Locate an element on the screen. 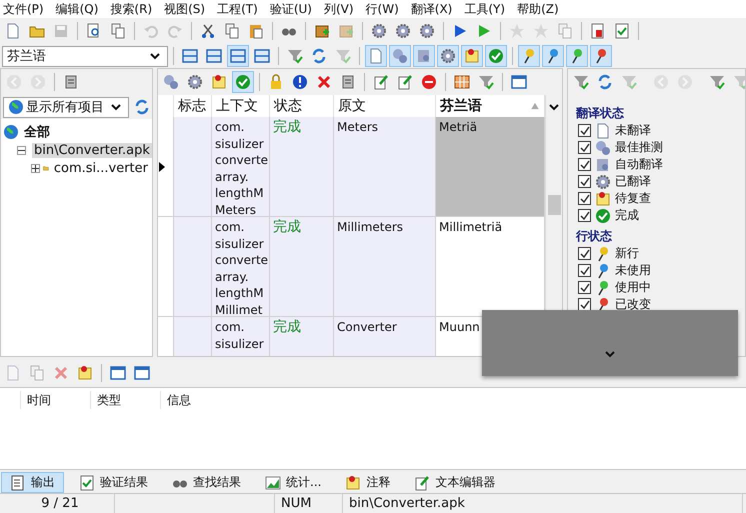 This screenshot has width=746, height=513. tab: 注释 is located at coordinates (368, 482).